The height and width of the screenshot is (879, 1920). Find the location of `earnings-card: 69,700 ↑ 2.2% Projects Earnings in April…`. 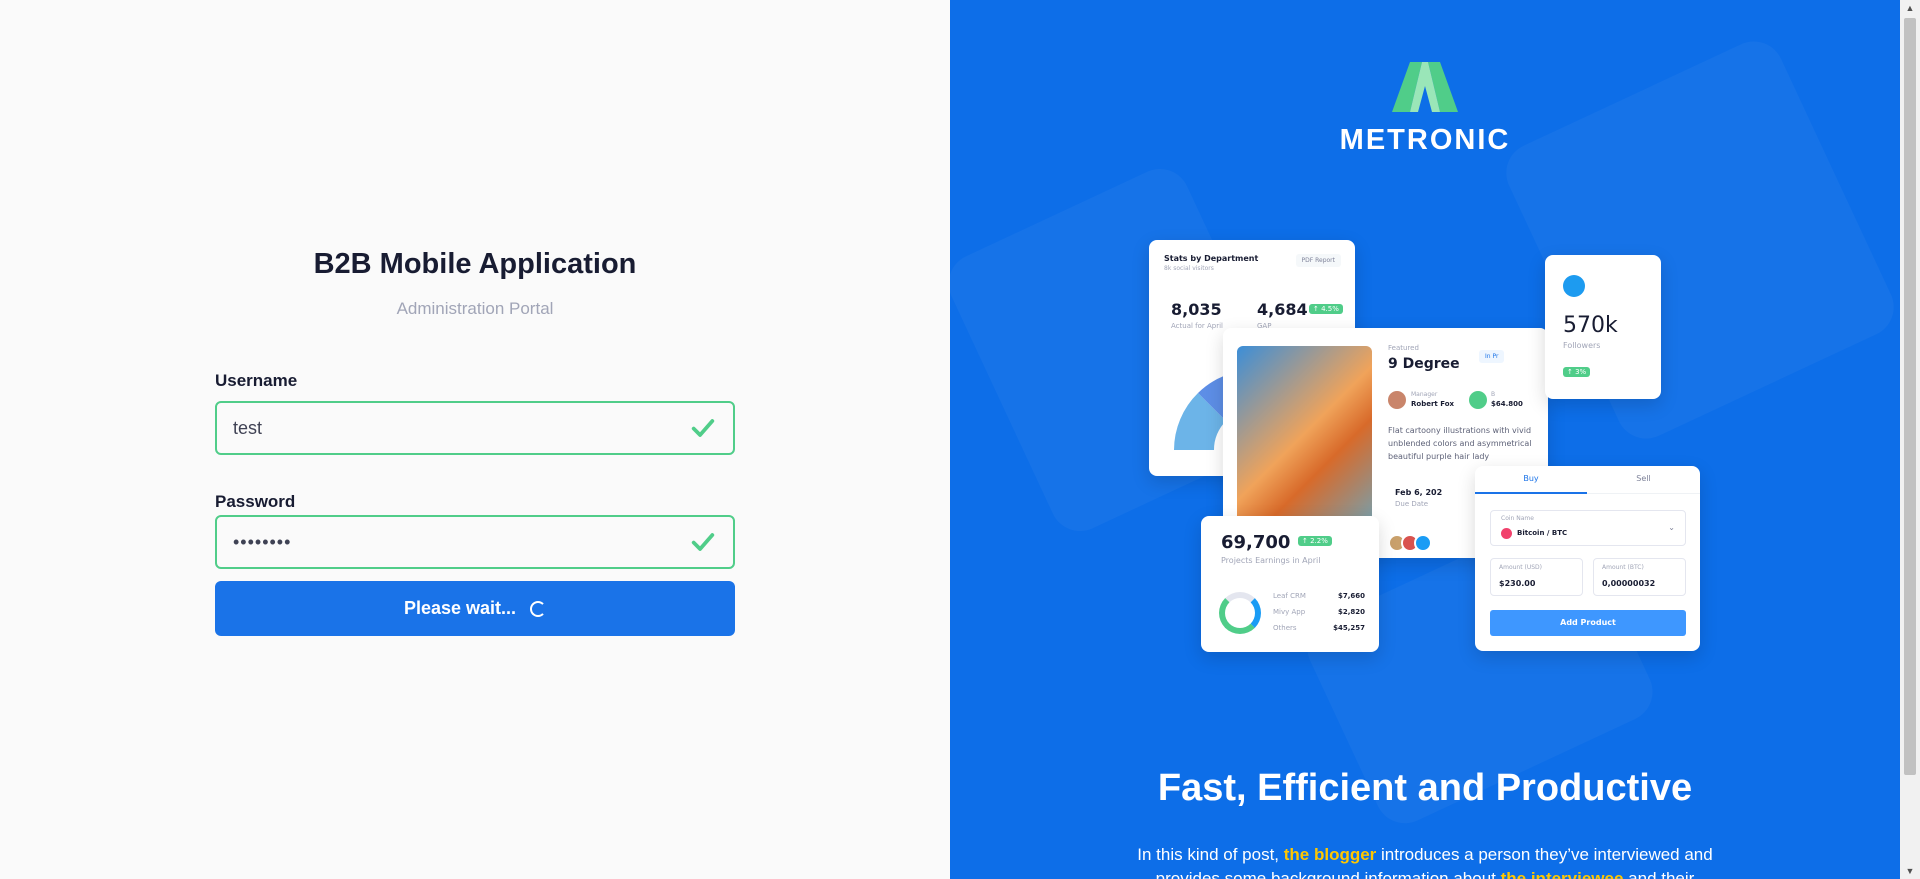

earnings-card: 69,700 ↑ 2.2% Projects Earnings in April… is located at coordinates (1290, 584).